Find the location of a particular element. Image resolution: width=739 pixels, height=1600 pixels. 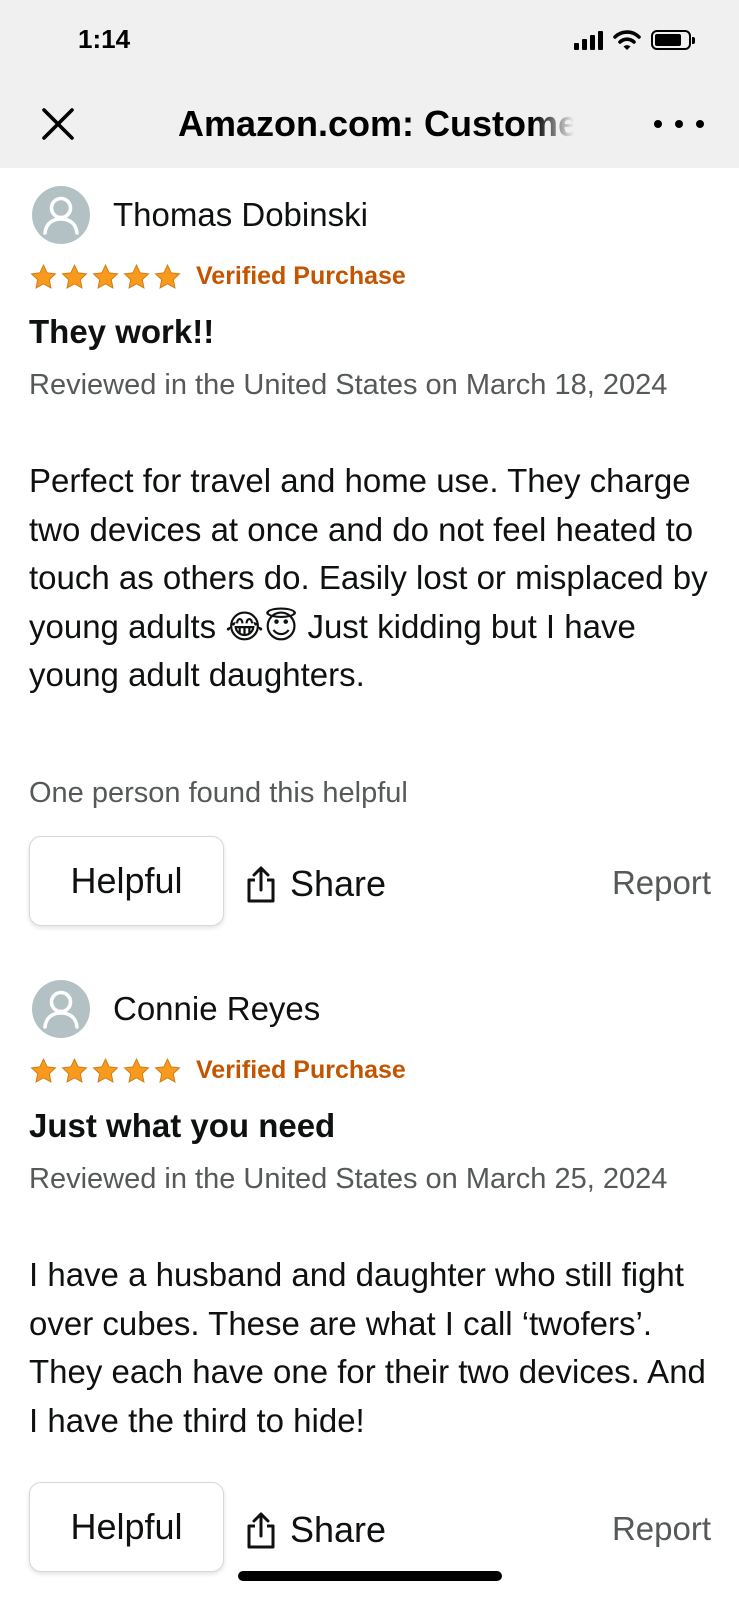

close-icon is located at coordinates (58, 124).